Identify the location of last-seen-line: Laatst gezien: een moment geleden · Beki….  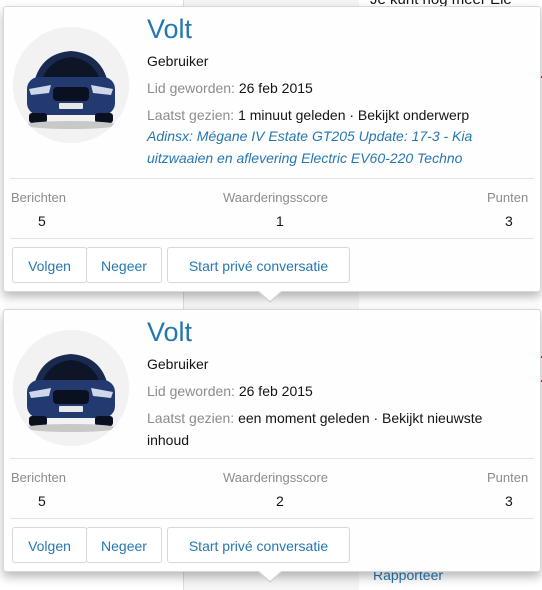
(314, 418).